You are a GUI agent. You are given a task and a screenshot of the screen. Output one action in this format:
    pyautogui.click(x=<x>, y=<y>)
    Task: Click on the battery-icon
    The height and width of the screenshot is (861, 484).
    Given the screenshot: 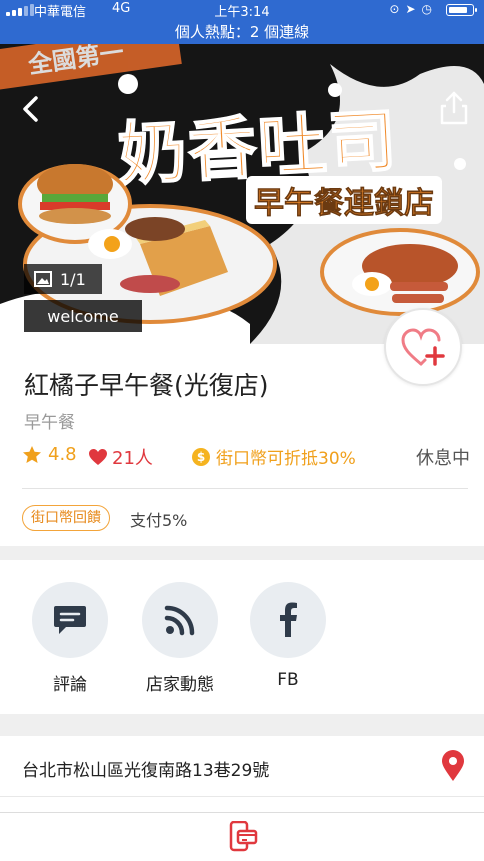 What is the action you would take?
    pyautogui.click(x=461, y=10)
    